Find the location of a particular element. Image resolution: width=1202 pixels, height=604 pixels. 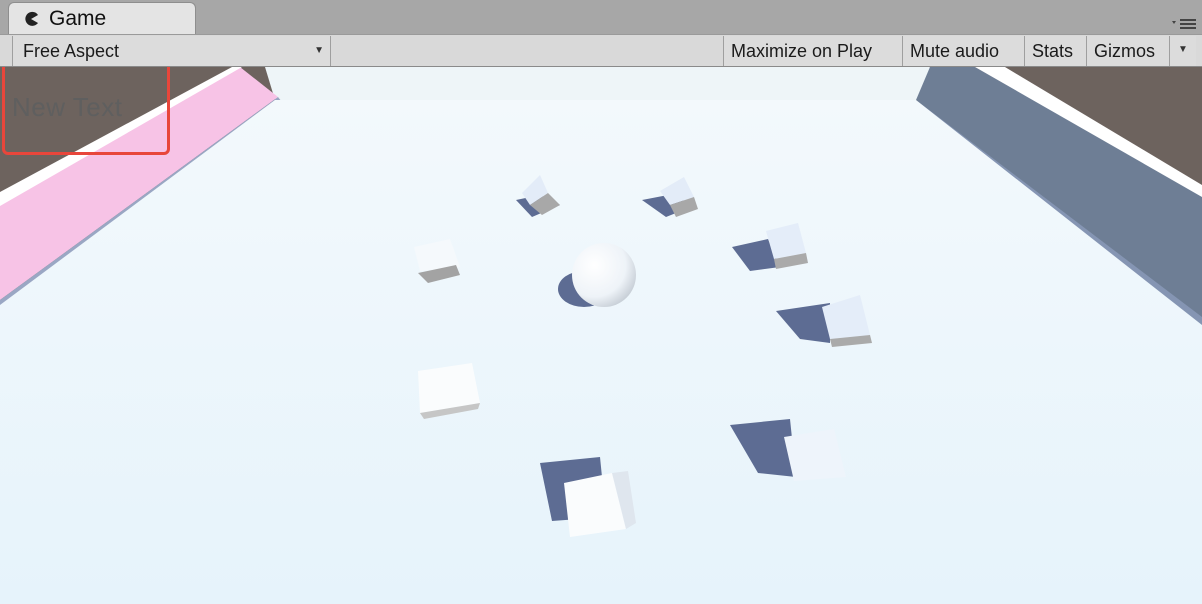

tab-game: Game is located at coordinates (102, 18).